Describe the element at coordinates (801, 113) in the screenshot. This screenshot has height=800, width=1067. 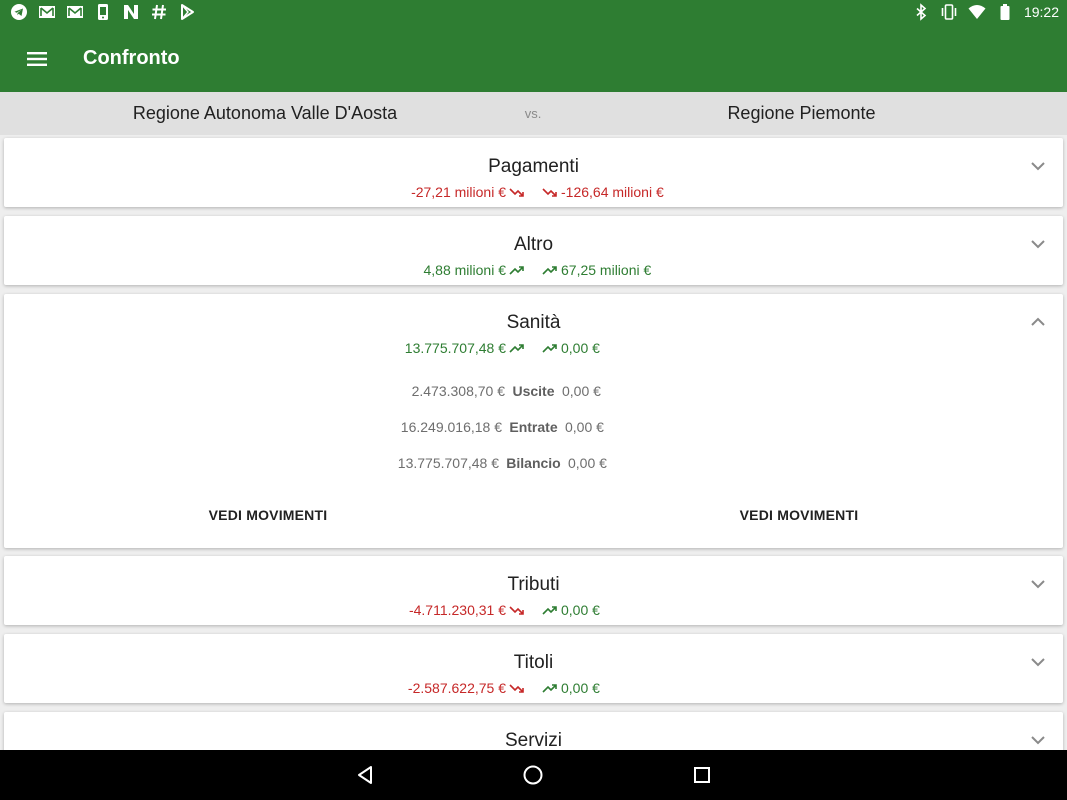
I see `right-region-name: Regione Piemonte` at that location.